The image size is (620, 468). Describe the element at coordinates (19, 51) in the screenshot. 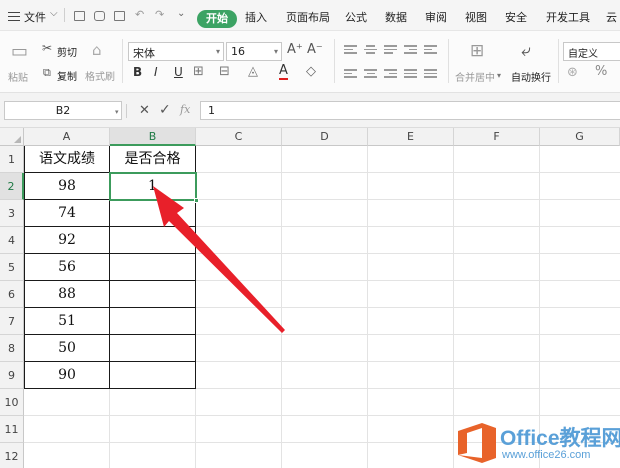

I see `paste-icon: ▭` at that location.